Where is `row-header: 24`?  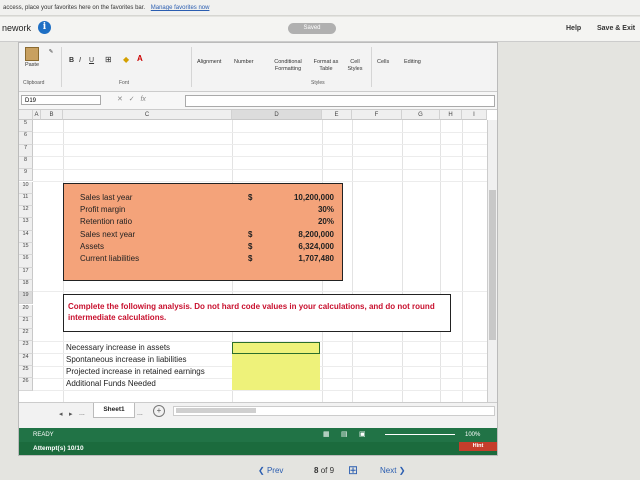
row-header: 24 is located at coordinates (26, 359).